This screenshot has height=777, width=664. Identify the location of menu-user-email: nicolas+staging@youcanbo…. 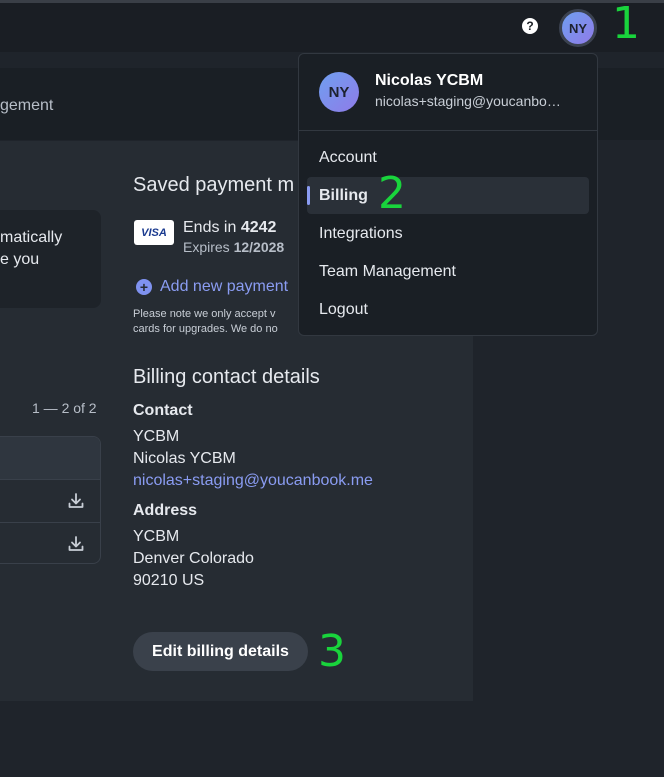
(468, 101).